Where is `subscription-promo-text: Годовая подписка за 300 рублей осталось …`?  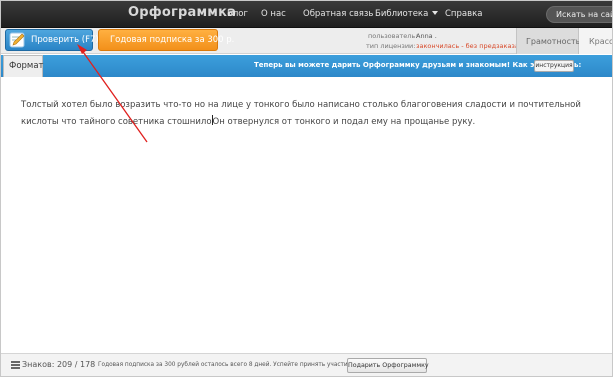
subscription-promo-text: Годовая подписка за 300 рублей осталось … is located at coordinates (238, 365).